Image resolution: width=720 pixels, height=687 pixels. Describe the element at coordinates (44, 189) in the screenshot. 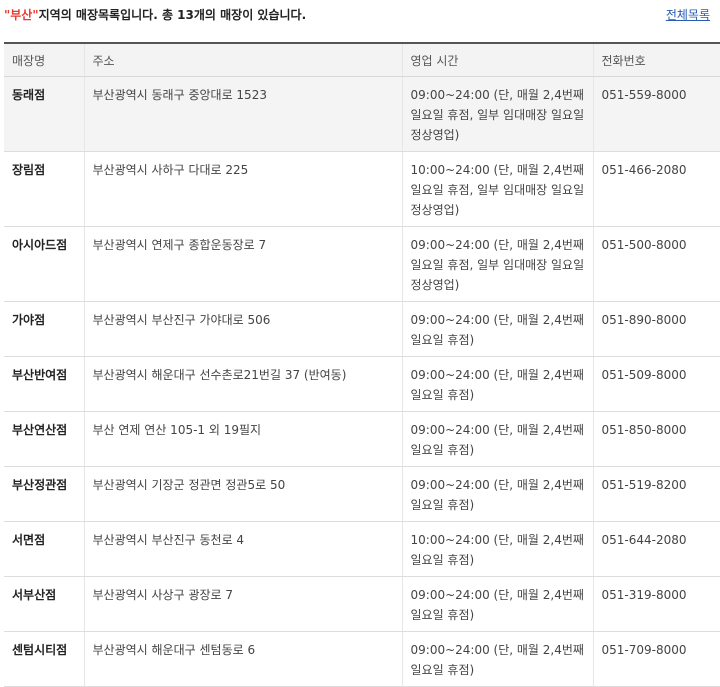

I see `store-name: 장림점` at that location.